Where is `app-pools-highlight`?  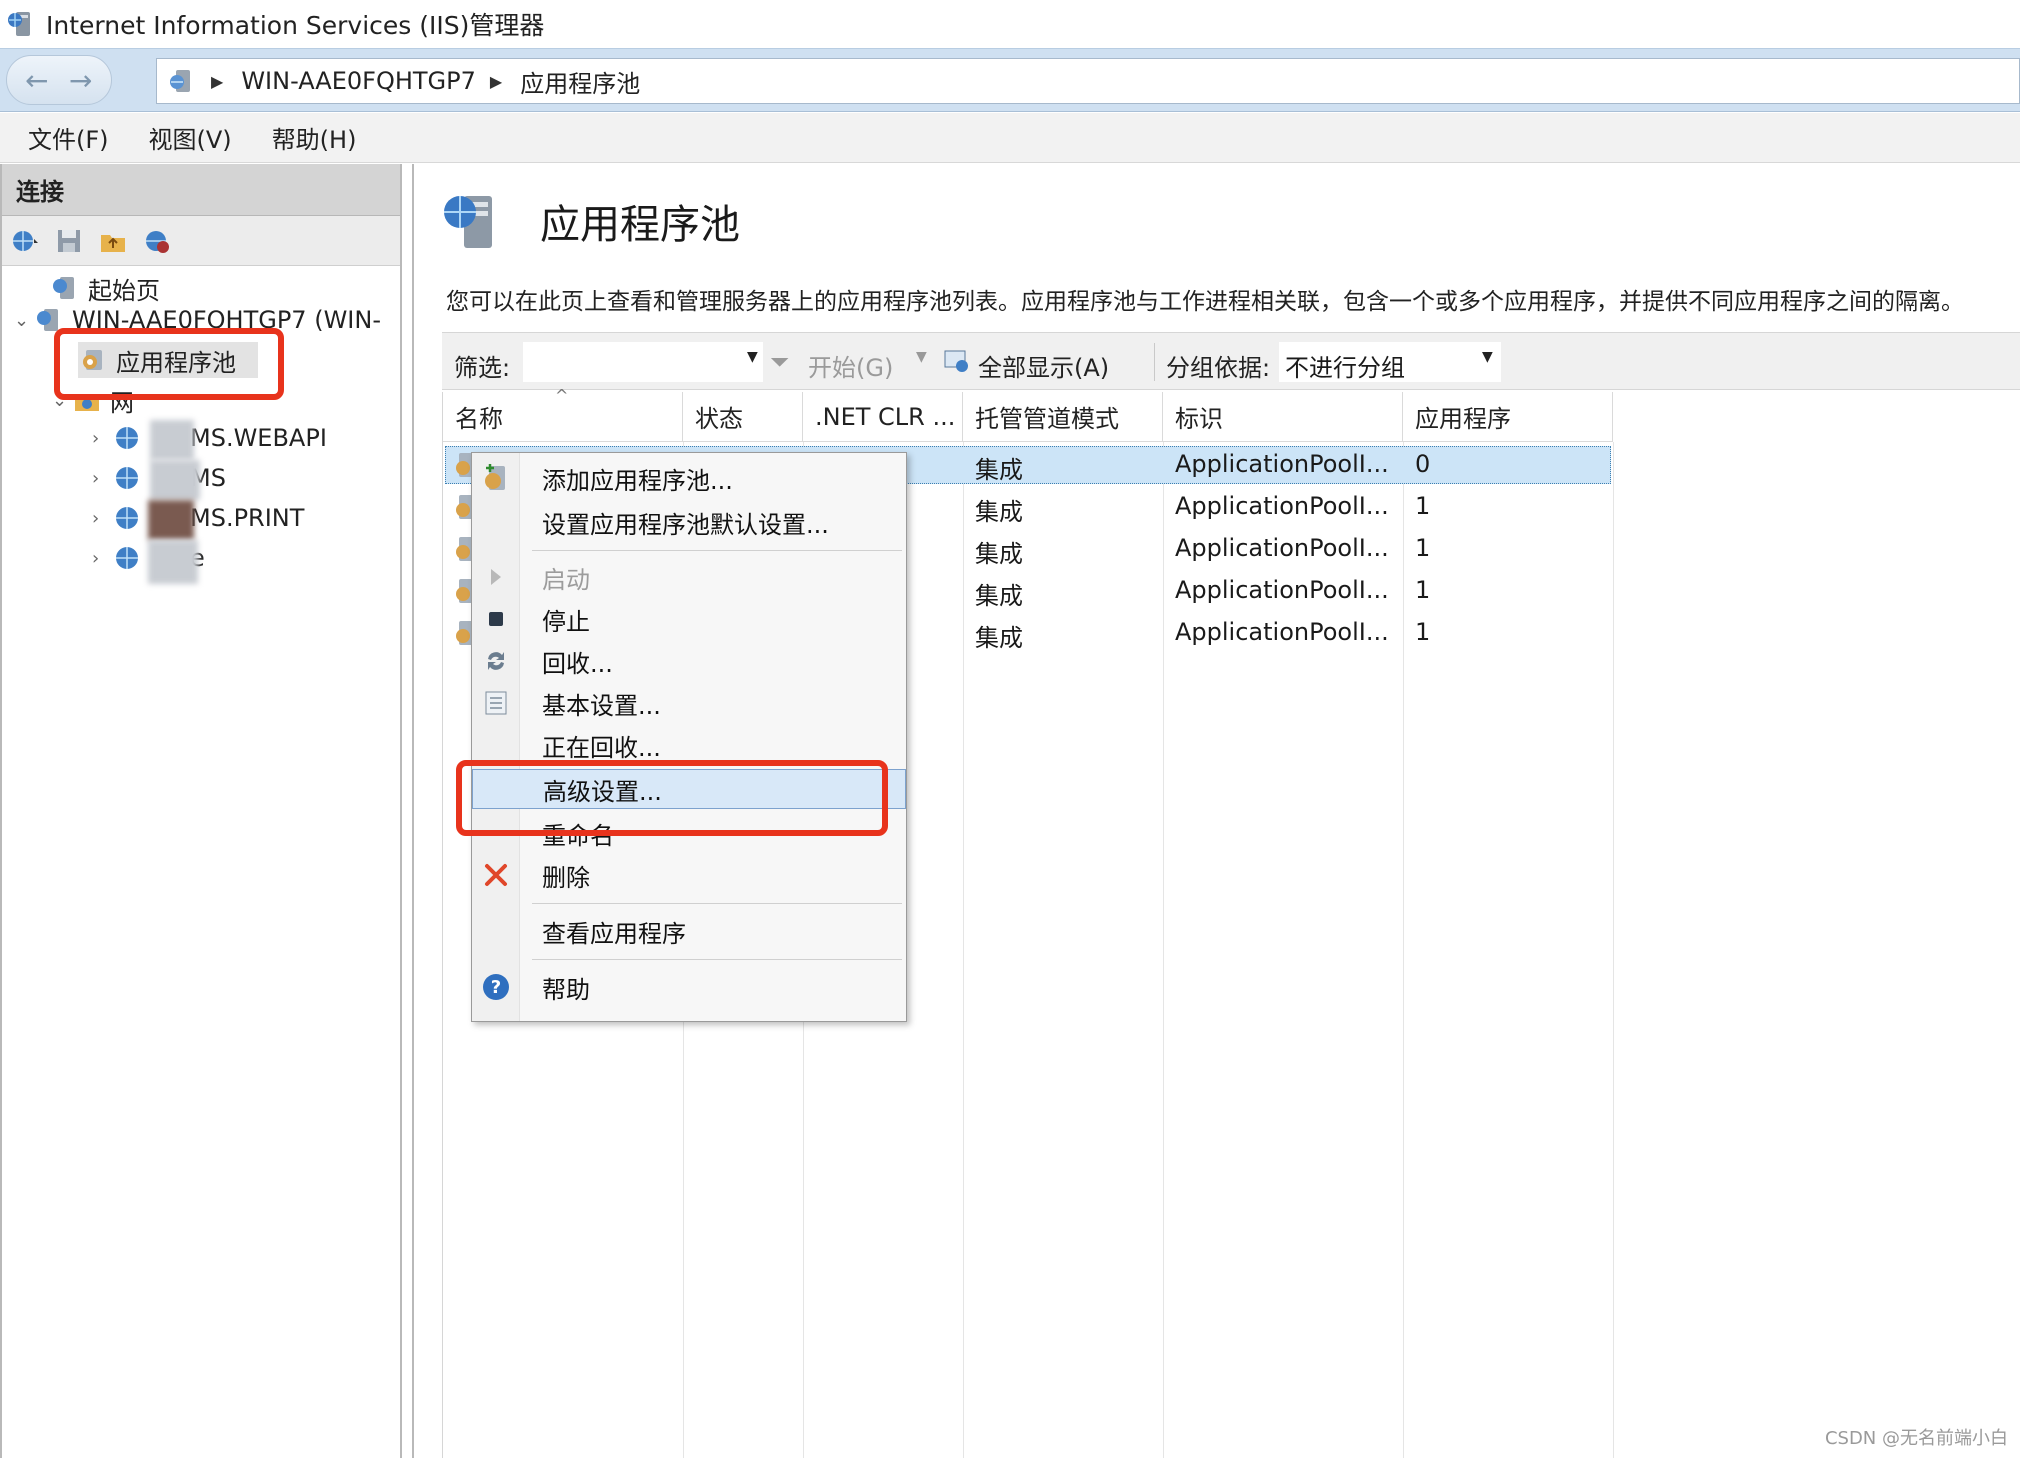
app-pools-highlight is located at coordinates (169, 364).